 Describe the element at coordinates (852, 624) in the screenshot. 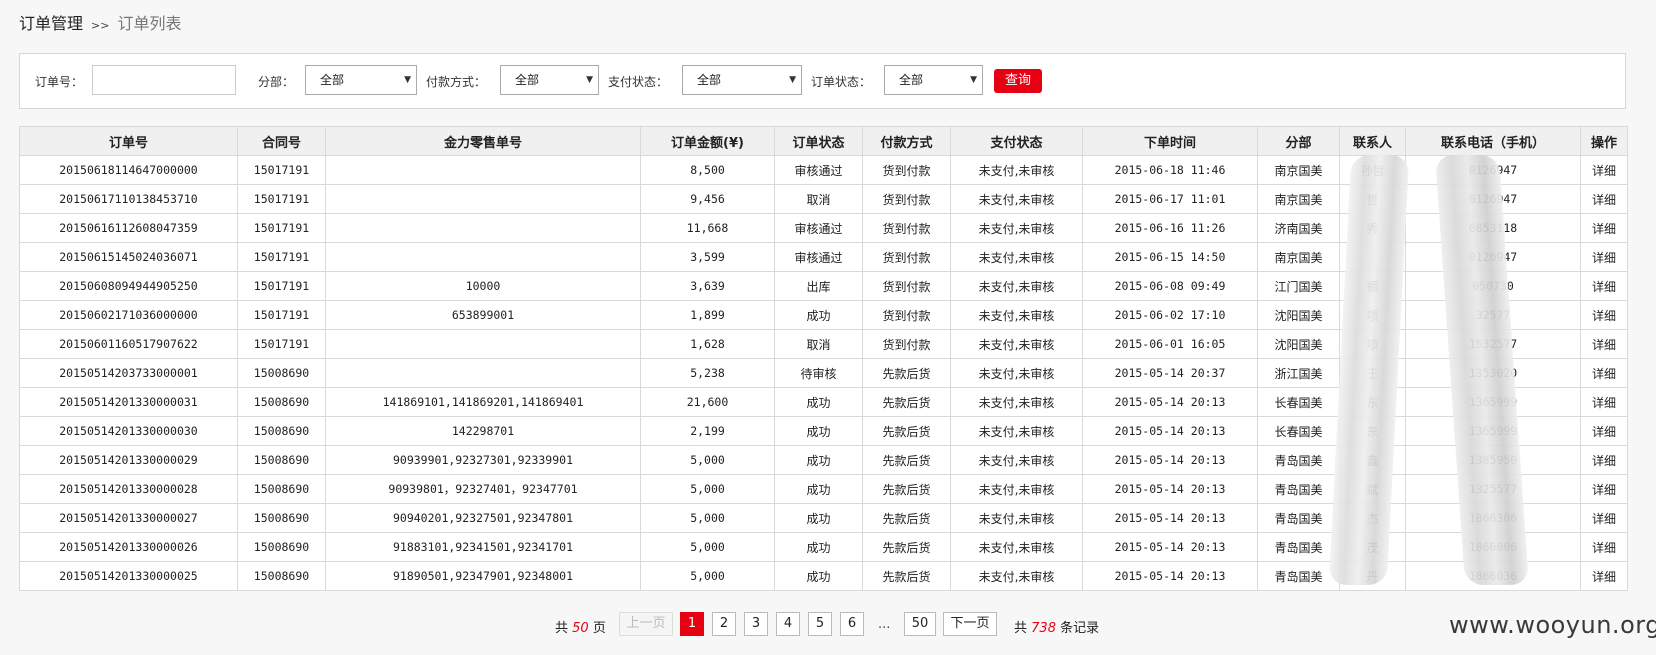

I see `page-button-6: 6` at that location.